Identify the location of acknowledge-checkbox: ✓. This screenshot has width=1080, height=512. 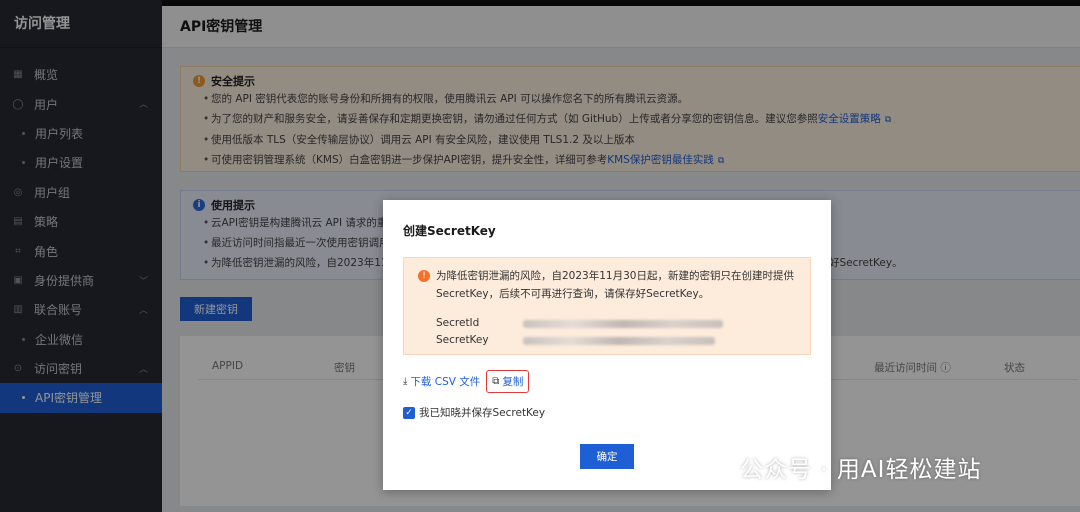
(409, 412).